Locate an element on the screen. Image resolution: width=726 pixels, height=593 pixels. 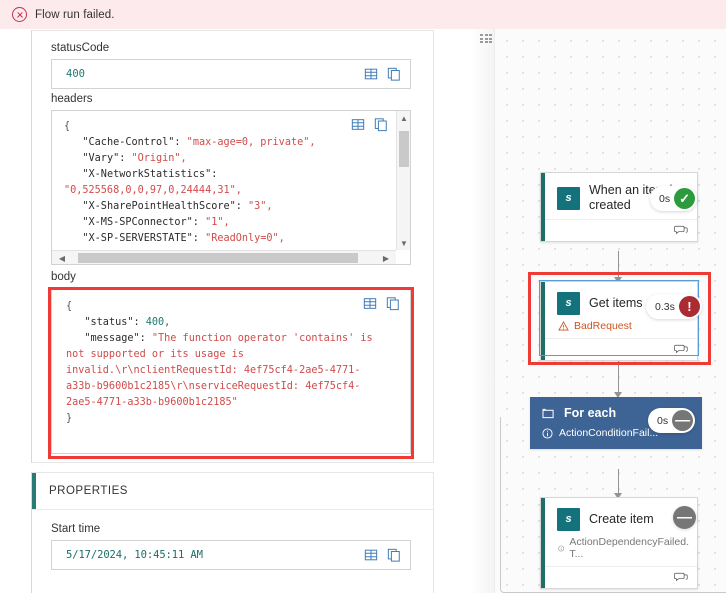
status-code-value-box: 400 is located at coordinates (231, 74).